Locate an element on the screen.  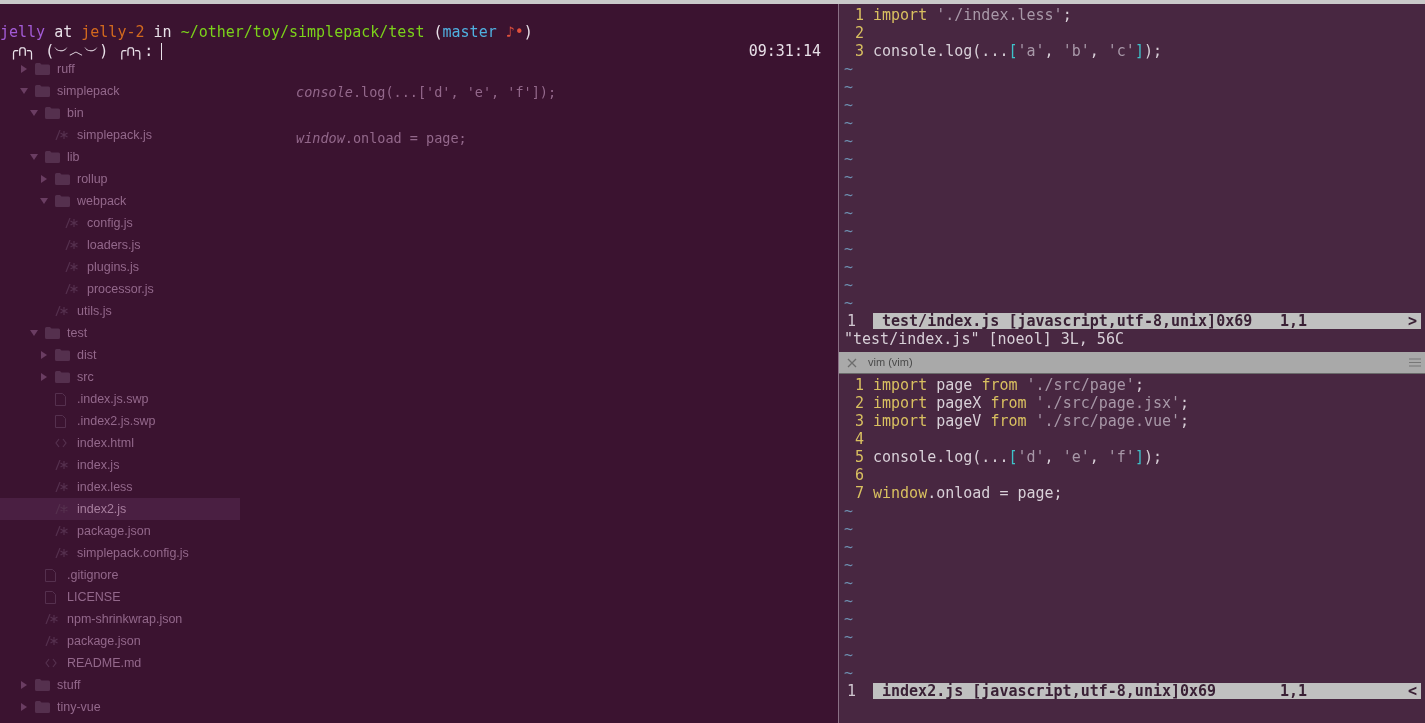
clock-time: 09:31:14 is located at coordinates (784, 51).